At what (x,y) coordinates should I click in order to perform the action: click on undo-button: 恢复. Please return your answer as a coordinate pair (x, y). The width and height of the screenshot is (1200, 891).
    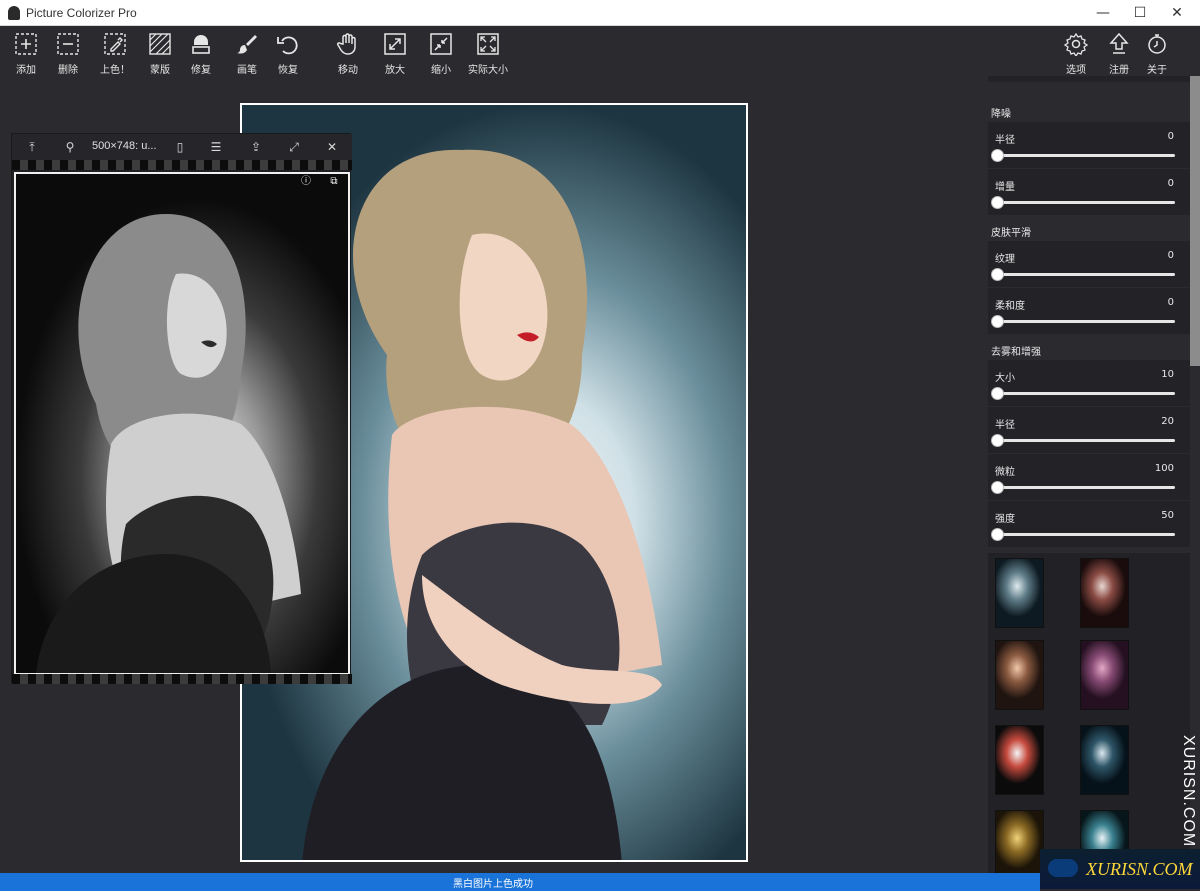
    Looking at the image, I should click on (288, 54).